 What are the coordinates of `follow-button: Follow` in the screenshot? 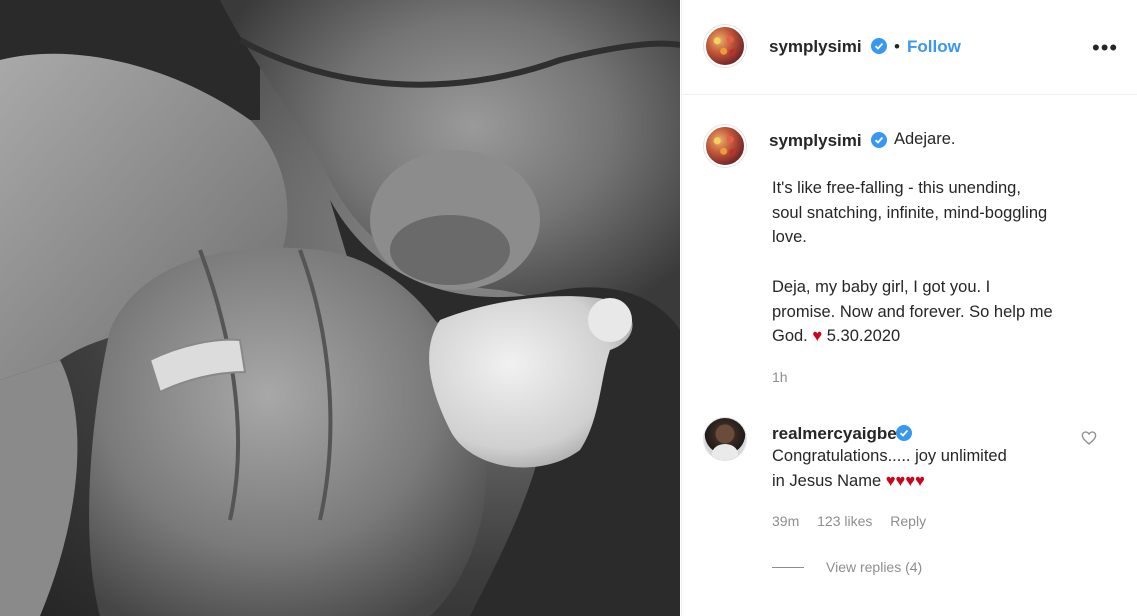 It's located at (934, 47).